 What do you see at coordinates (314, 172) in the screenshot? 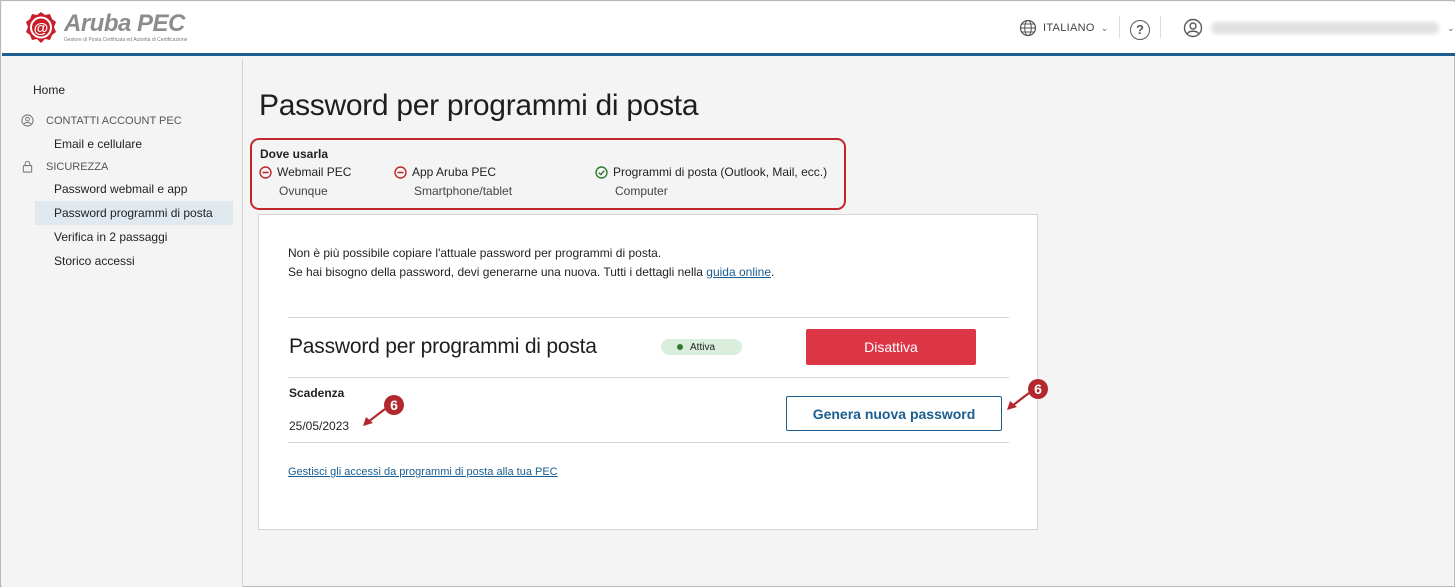
I see `where-item-name: Webmail PEC` at bounding box center [314, 172].